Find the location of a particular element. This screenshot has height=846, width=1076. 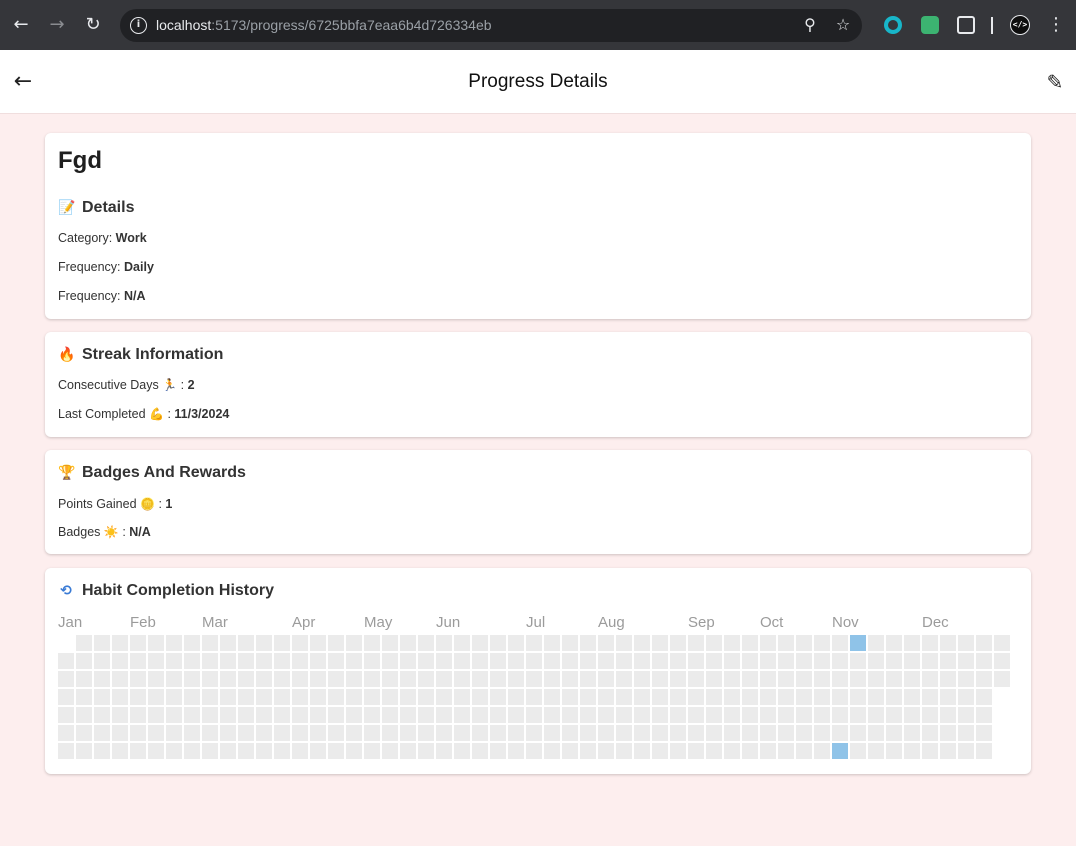

extensions-puzzle-icon is located at coordinates (966, 25).